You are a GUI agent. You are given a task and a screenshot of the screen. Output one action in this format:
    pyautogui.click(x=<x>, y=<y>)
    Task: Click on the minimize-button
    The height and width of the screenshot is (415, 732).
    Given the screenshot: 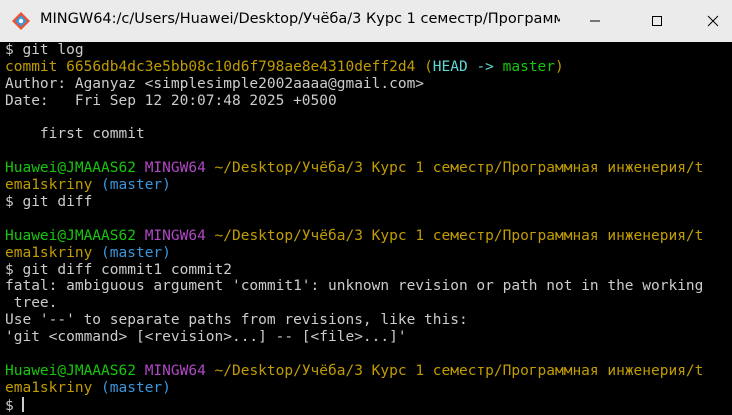 What is the action you would take?
    pyautogui.click(x=595, y=21)
    